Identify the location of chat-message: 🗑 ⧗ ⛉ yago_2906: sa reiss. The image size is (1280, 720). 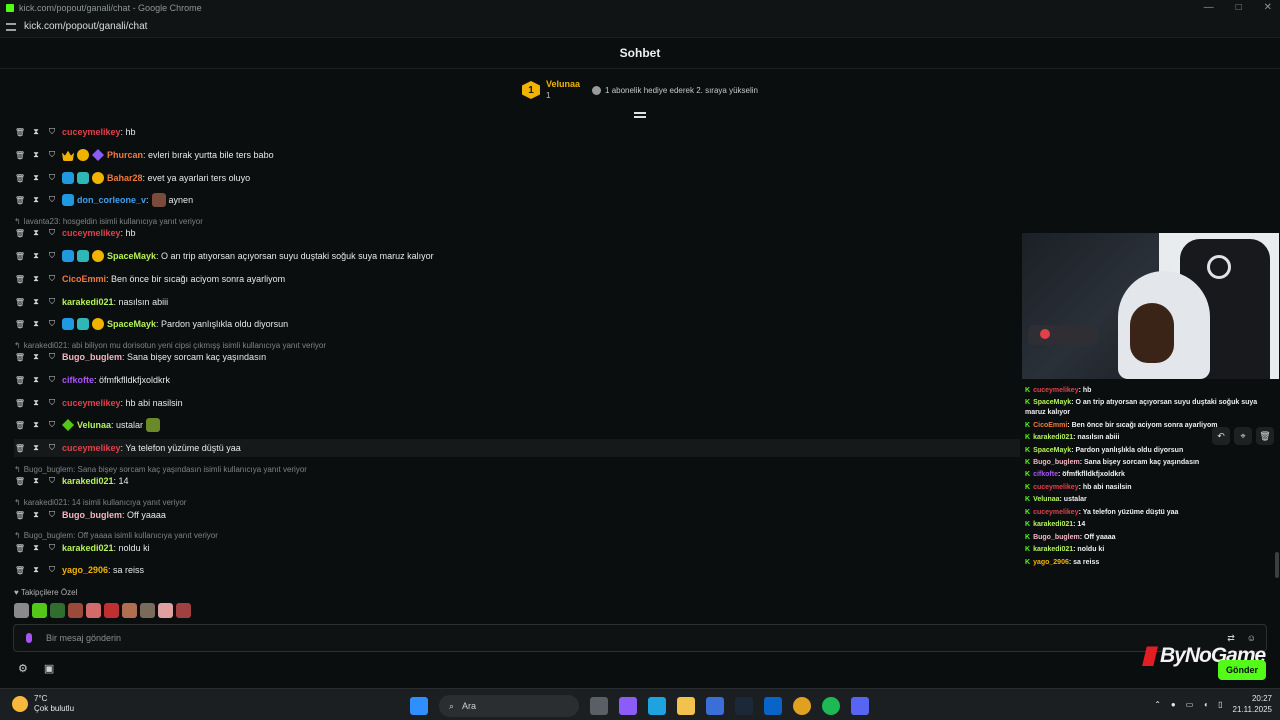
(79, 570).